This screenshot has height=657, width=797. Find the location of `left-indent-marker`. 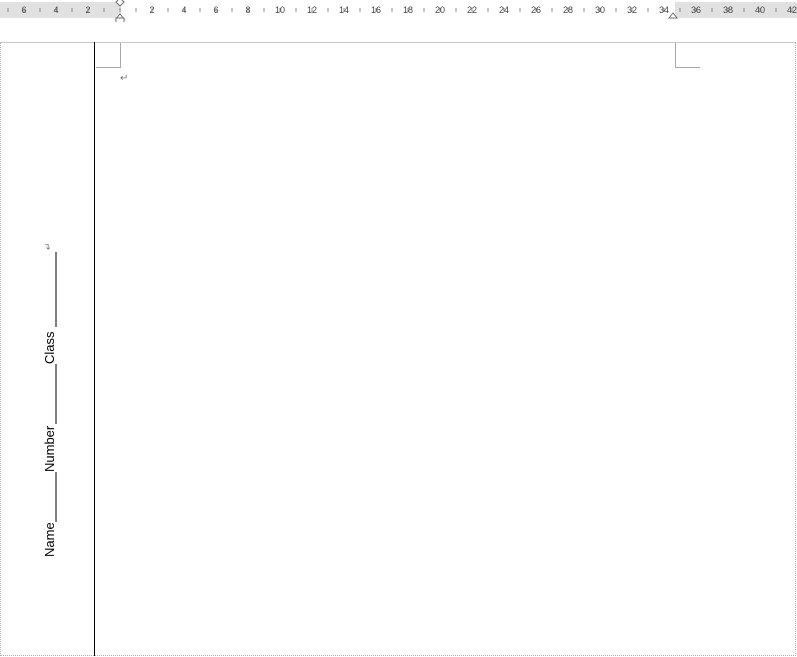

left-indent-marker is located at coordinates (120, 19).